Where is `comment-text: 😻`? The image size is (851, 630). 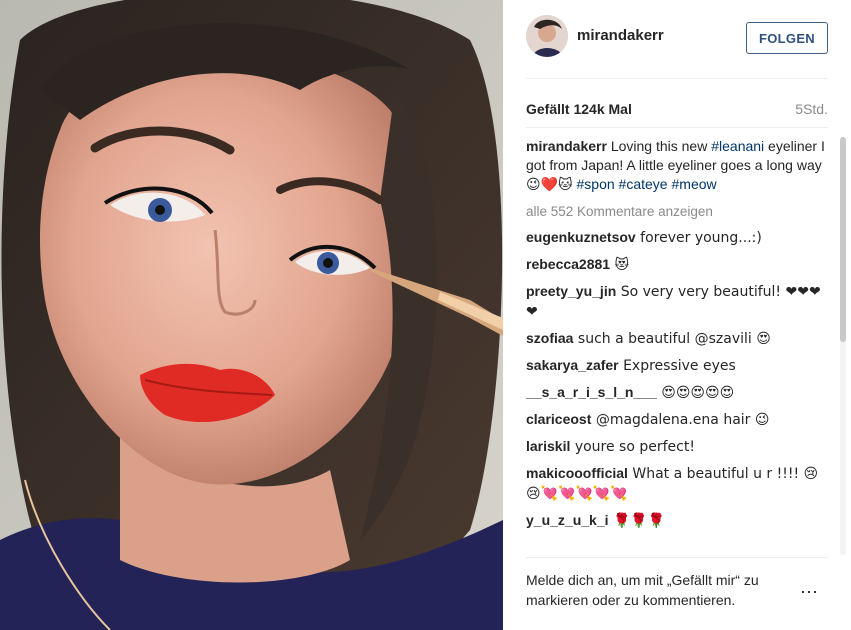 comment-text: 😻 is located at coordinates (620, 265).